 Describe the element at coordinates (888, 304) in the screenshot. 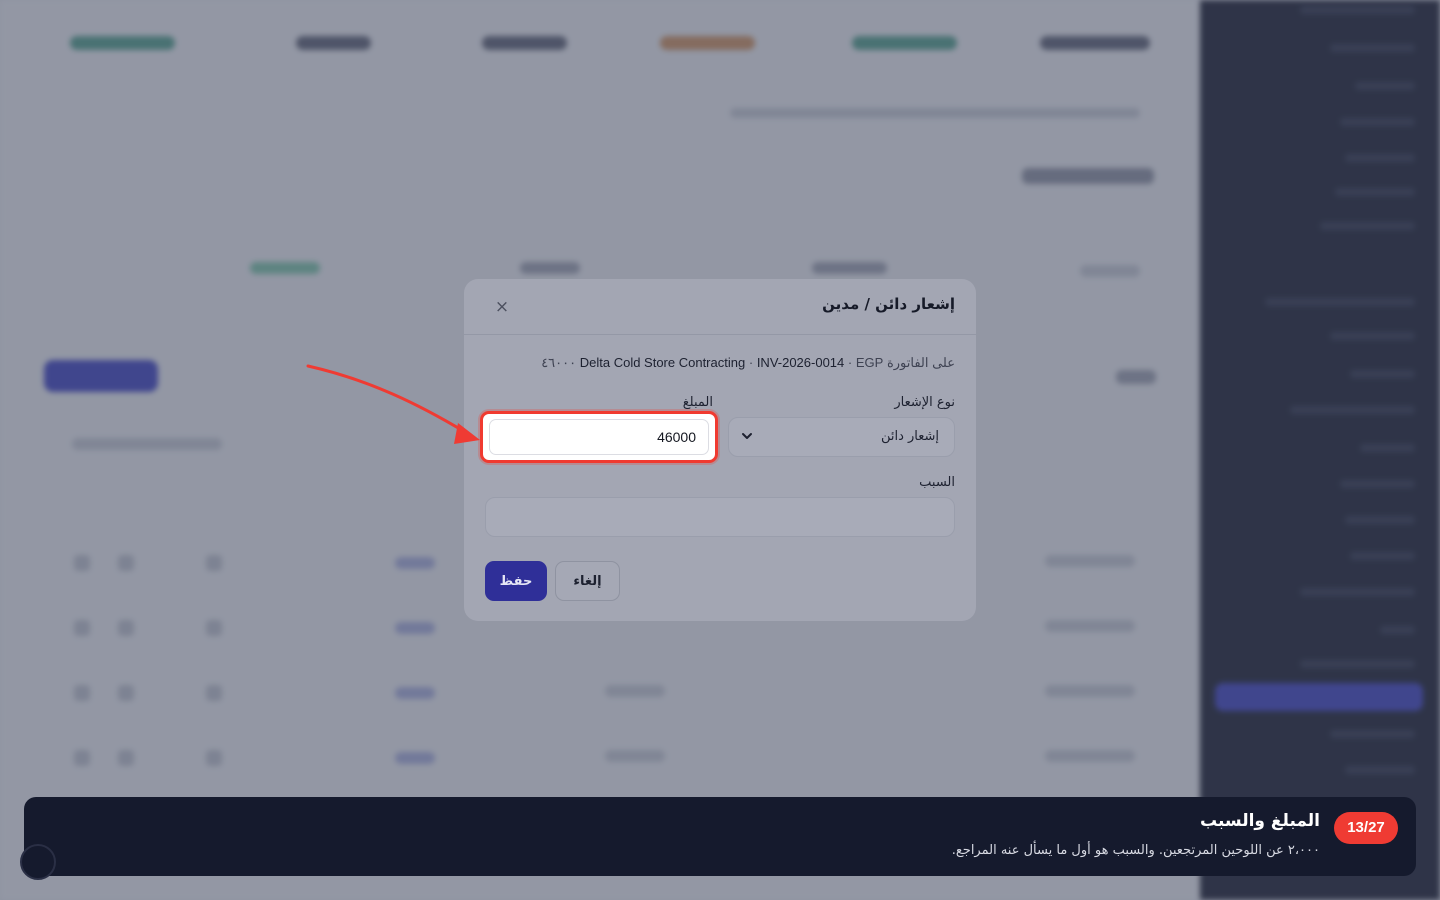

I see `dialog-title: إشعار دائن / مدين` at that location.